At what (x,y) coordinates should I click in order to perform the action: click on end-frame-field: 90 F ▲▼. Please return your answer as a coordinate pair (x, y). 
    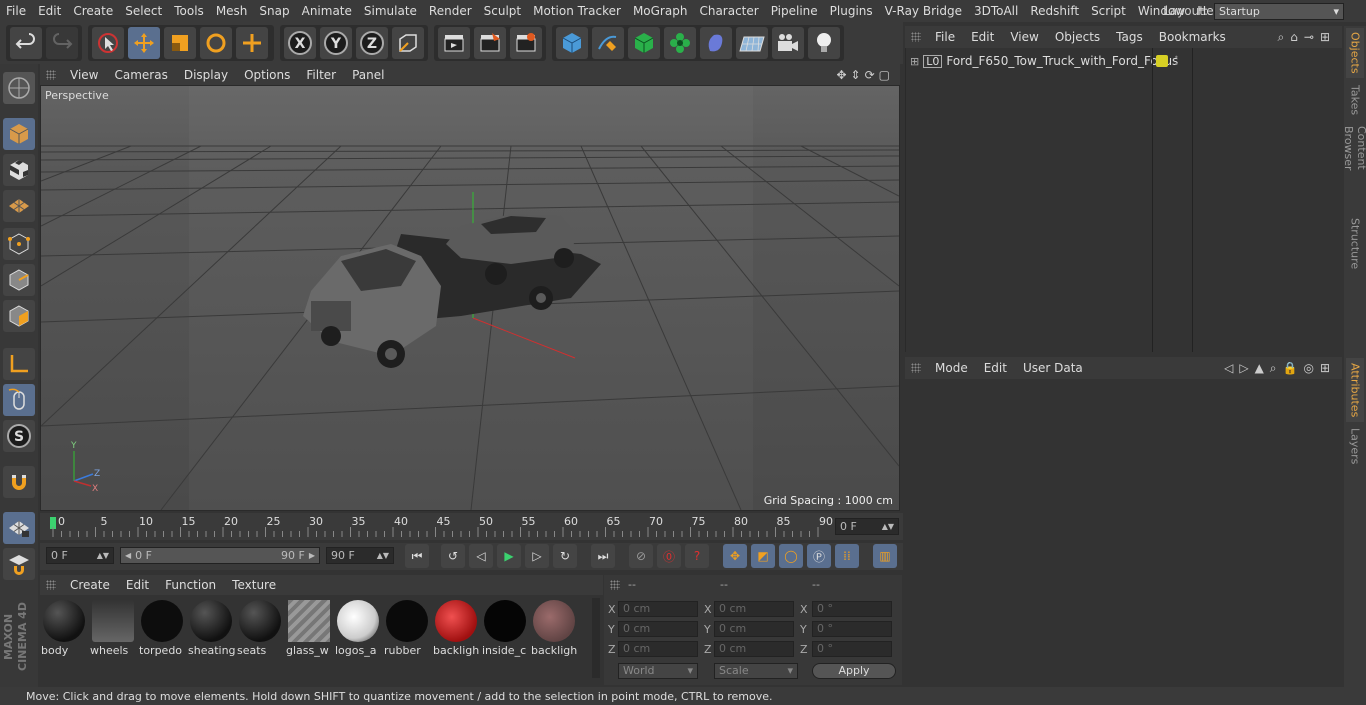
    Looking at the image, I should click on (360, 555).